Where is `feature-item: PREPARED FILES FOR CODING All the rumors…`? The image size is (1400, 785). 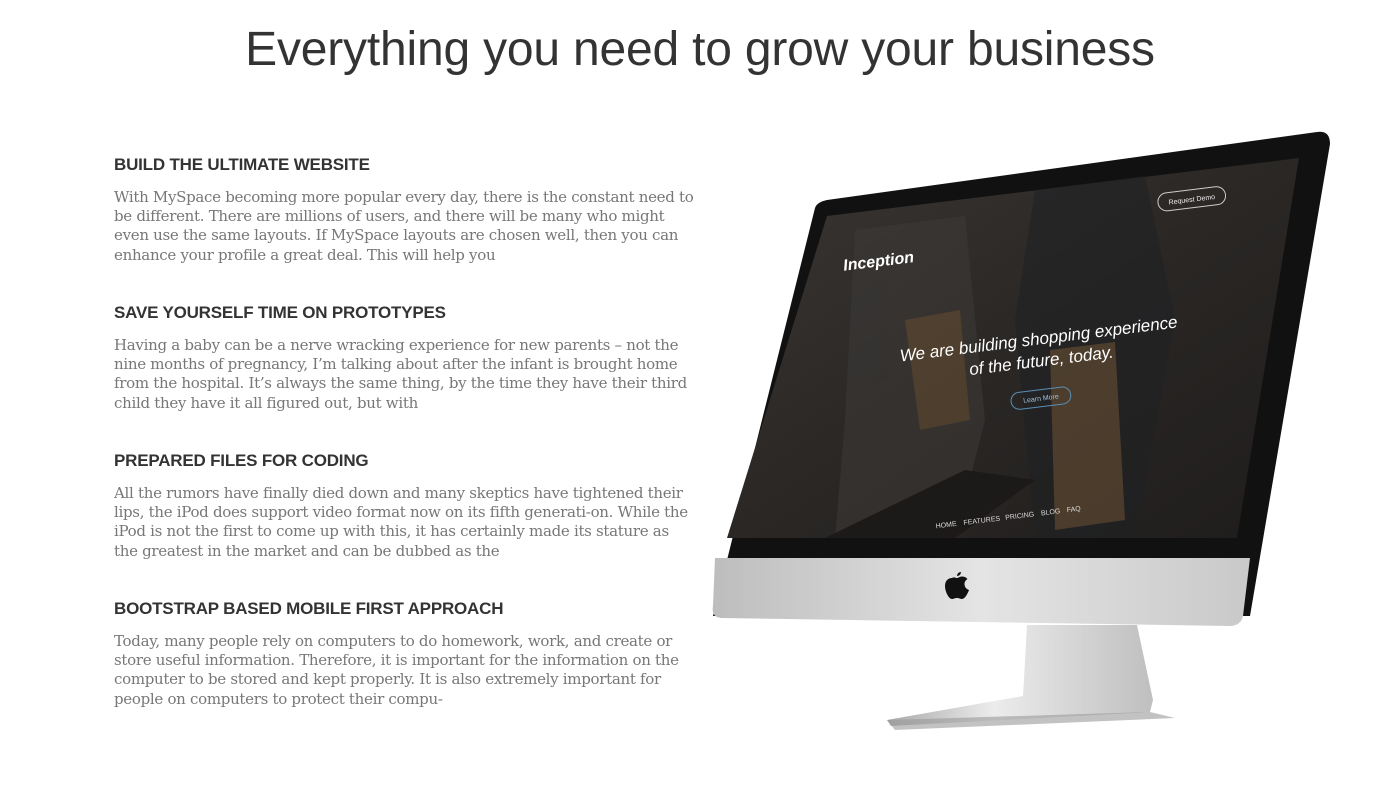
feature-item: PREPARED FILES FOR CODING All the rumors… is located at coordinates (404, 507).